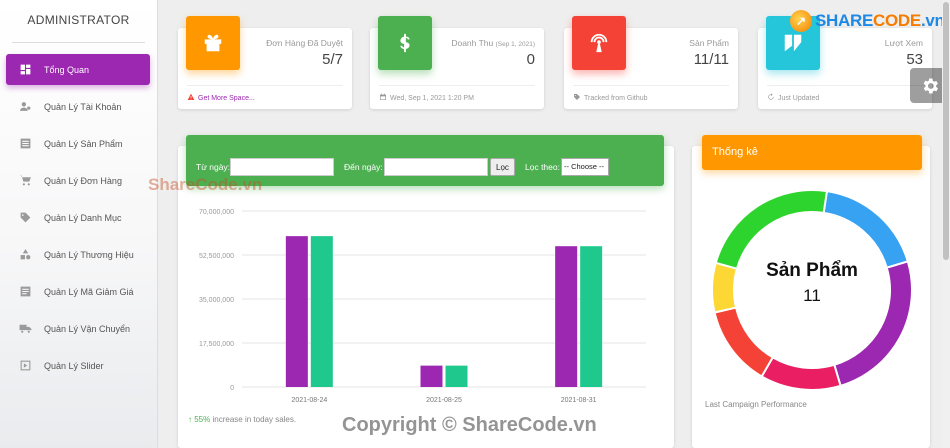  What do you see at coordinates (405, 43) in the screenshot?
I see `dollar-icon` at bounding box center [405, 43].